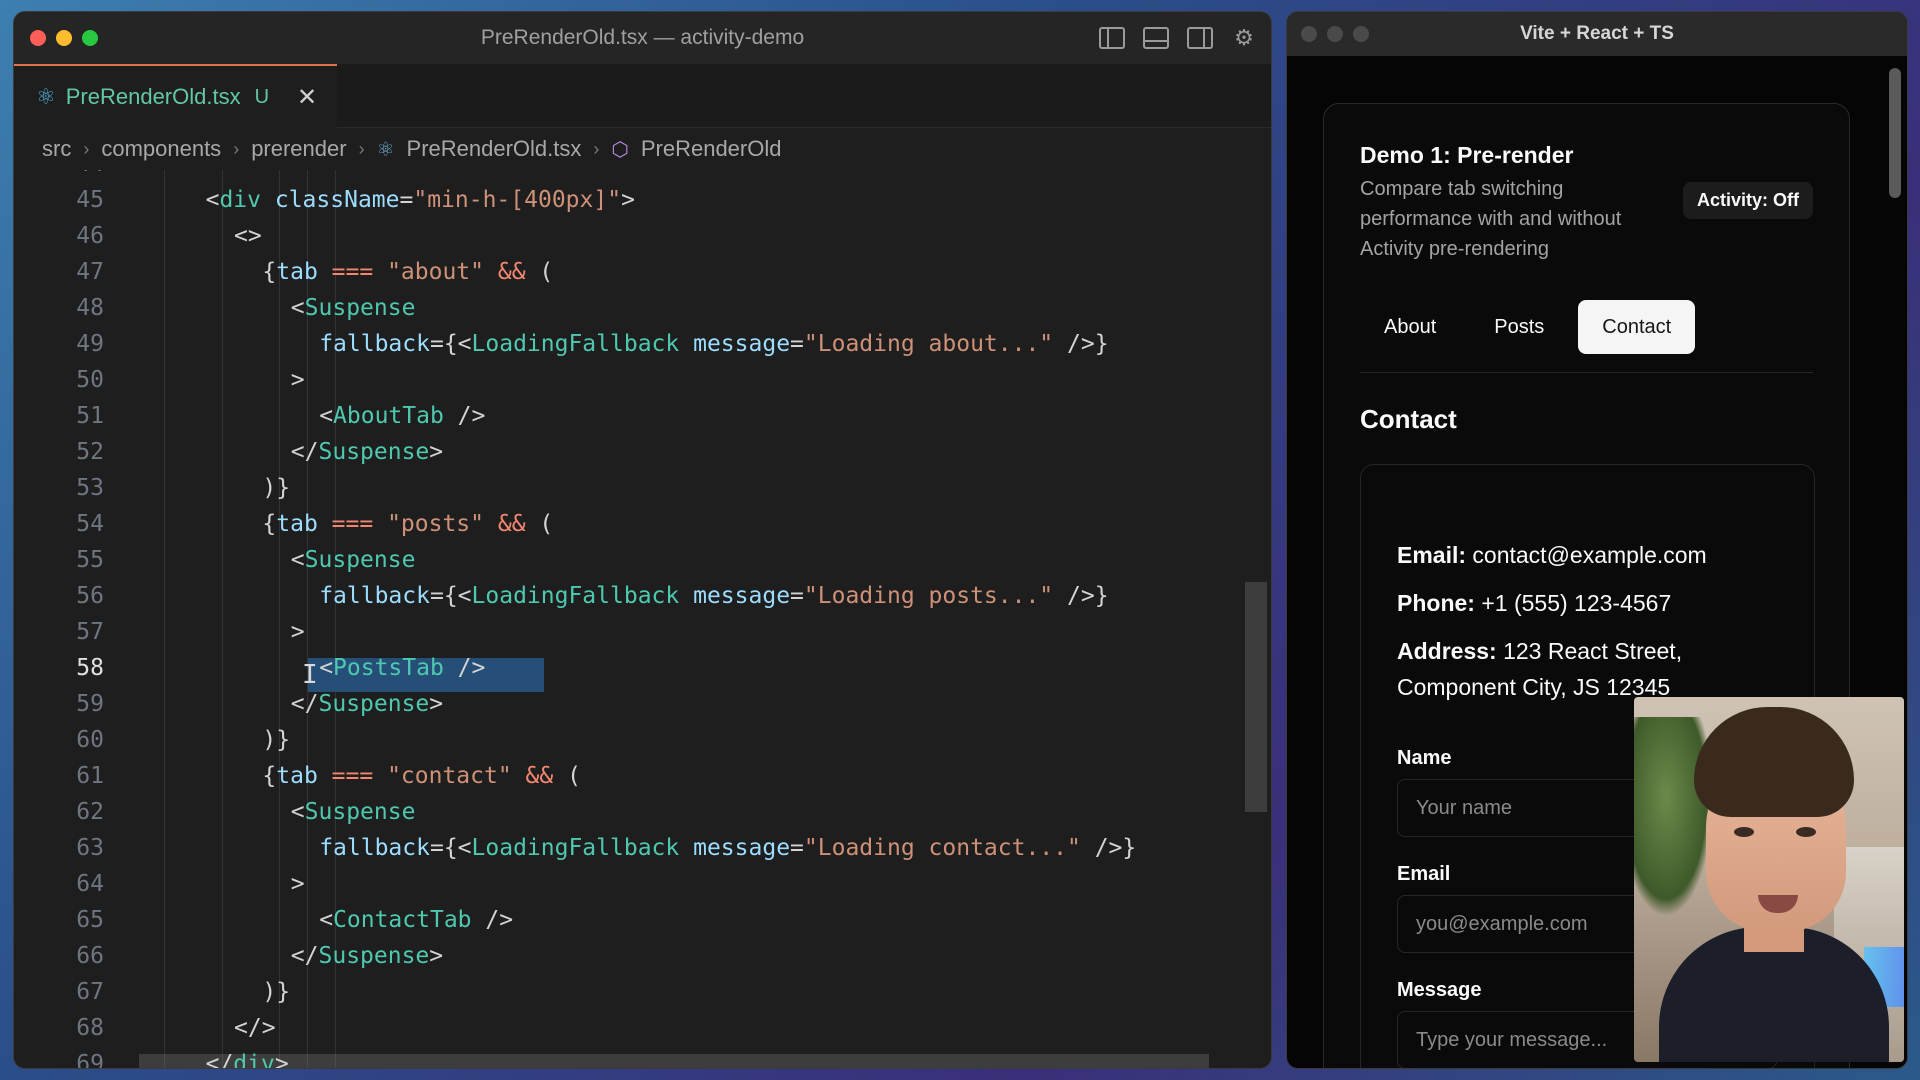 This screenshot has height=1080, width=1920. Describe the element at coordinates (255, 1028) in the screenshot. I see `code-text: </>` at that location.